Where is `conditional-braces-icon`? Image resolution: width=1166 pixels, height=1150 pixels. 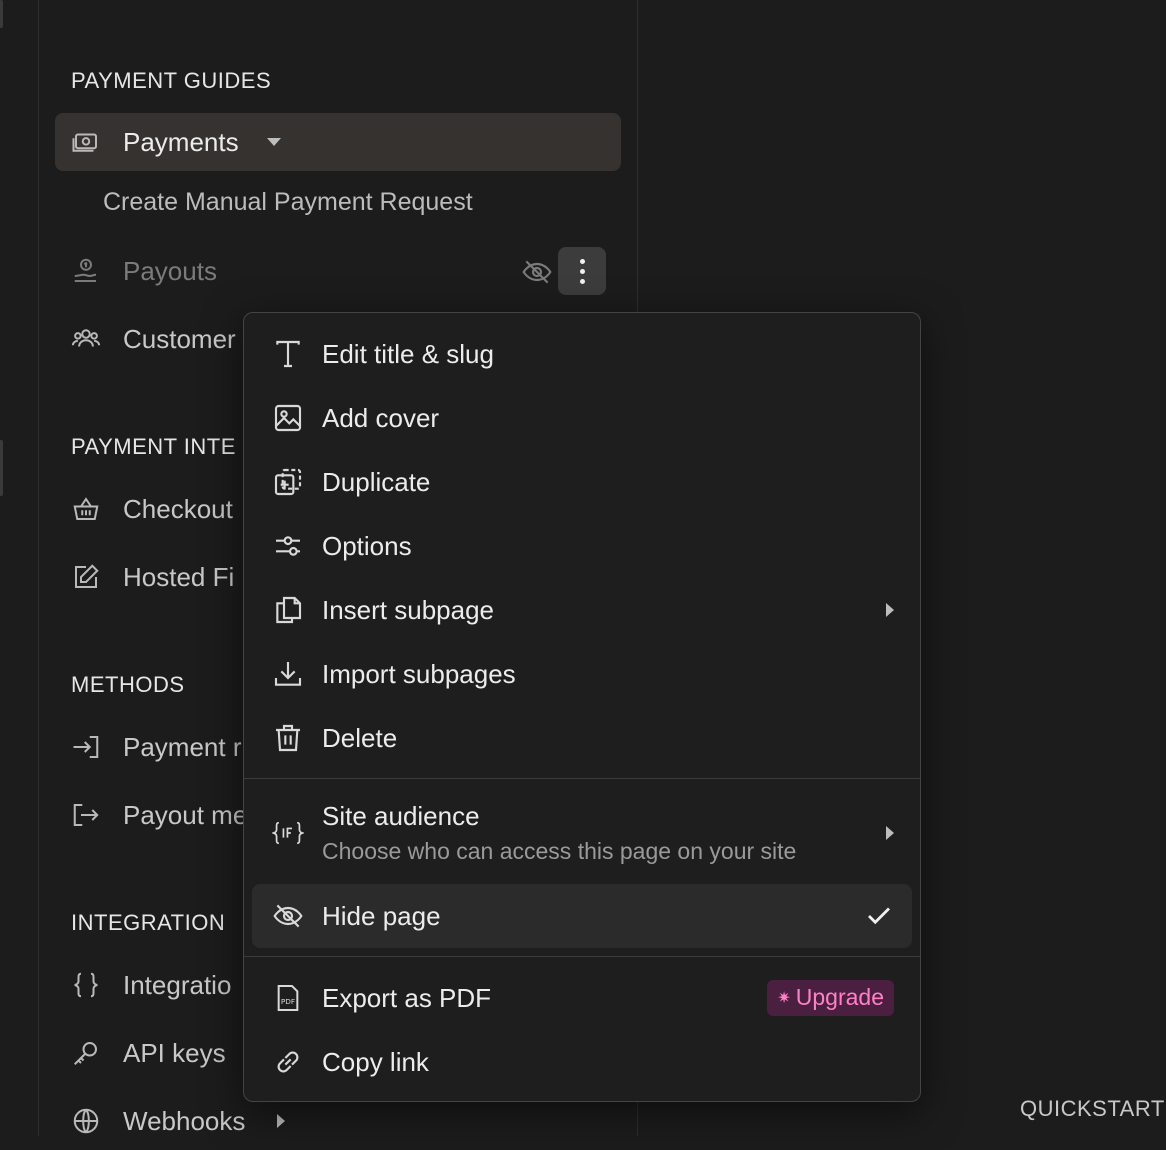
conditional-braces-icon is located at coordinates (288, 833).